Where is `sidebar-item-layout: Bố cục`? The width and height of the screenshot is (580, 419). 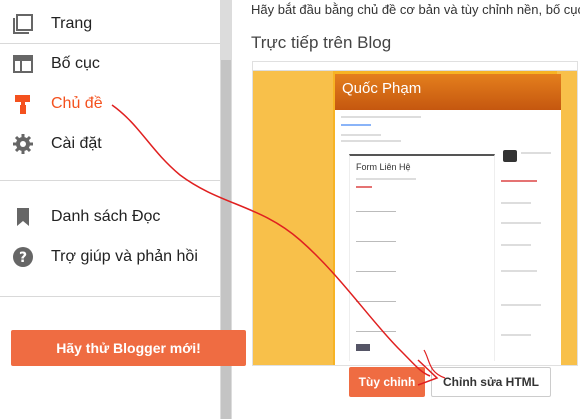
sidebar-item-layout: Bố cục is located at coordinates (110, 64).